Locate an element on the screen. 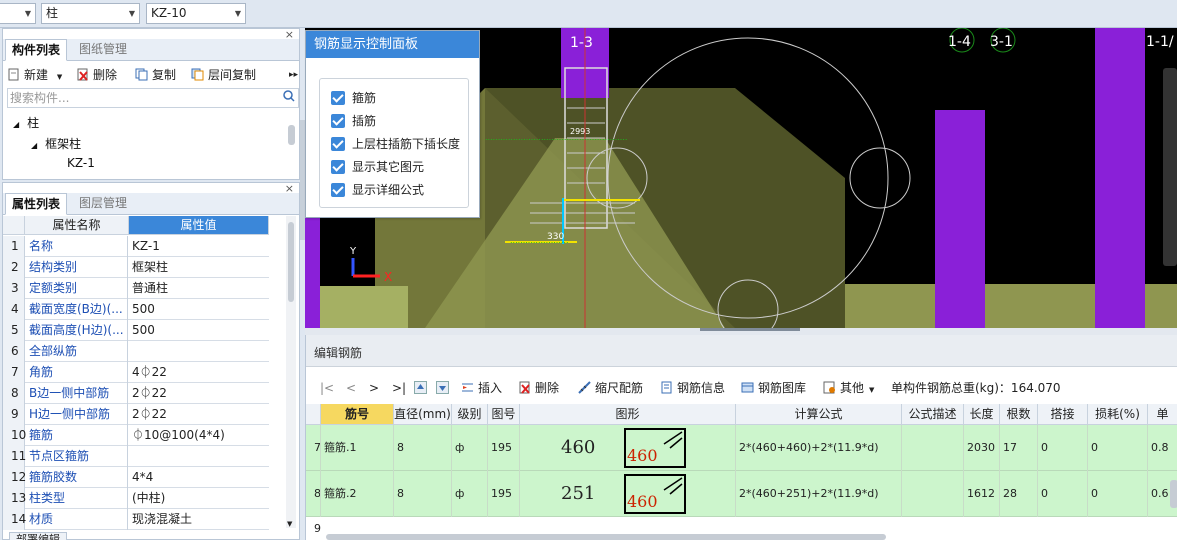  tree-node-column: ◢ 柱 is located at coordinates (26, 122).